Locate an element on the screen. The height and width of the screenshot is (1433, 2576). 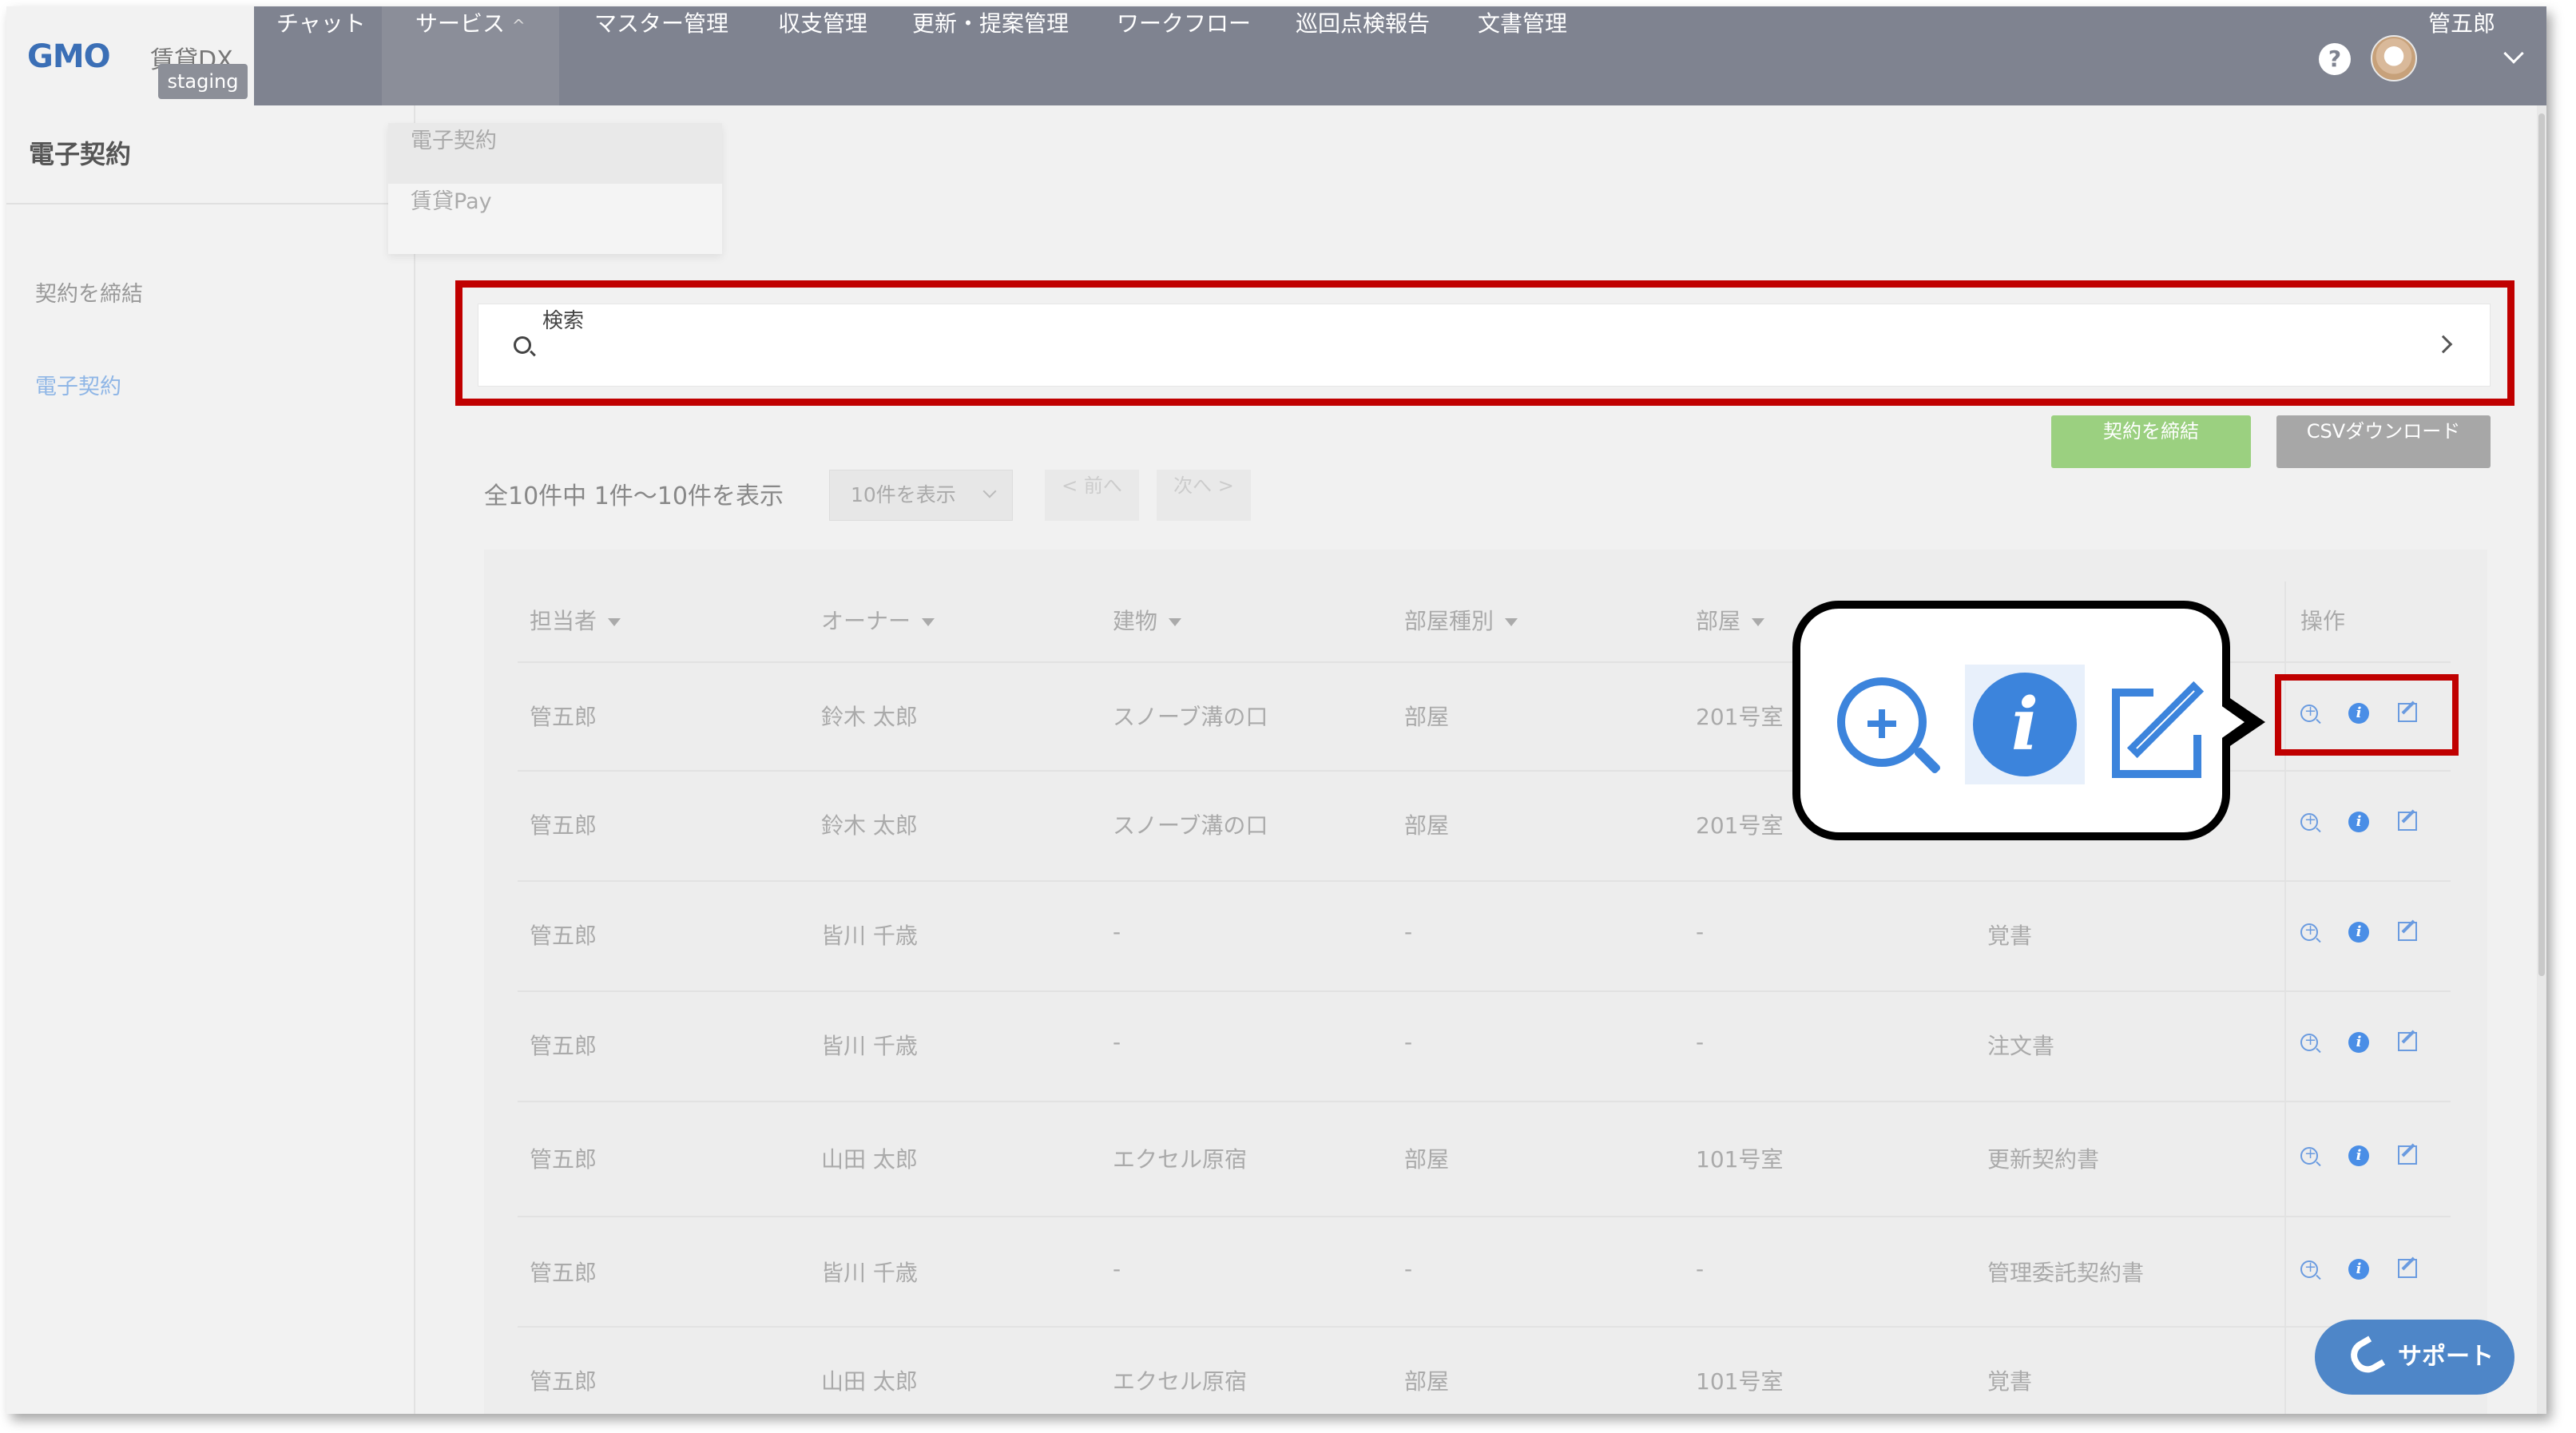
nav-service-label: サービス is located at coordinates (461, 23).